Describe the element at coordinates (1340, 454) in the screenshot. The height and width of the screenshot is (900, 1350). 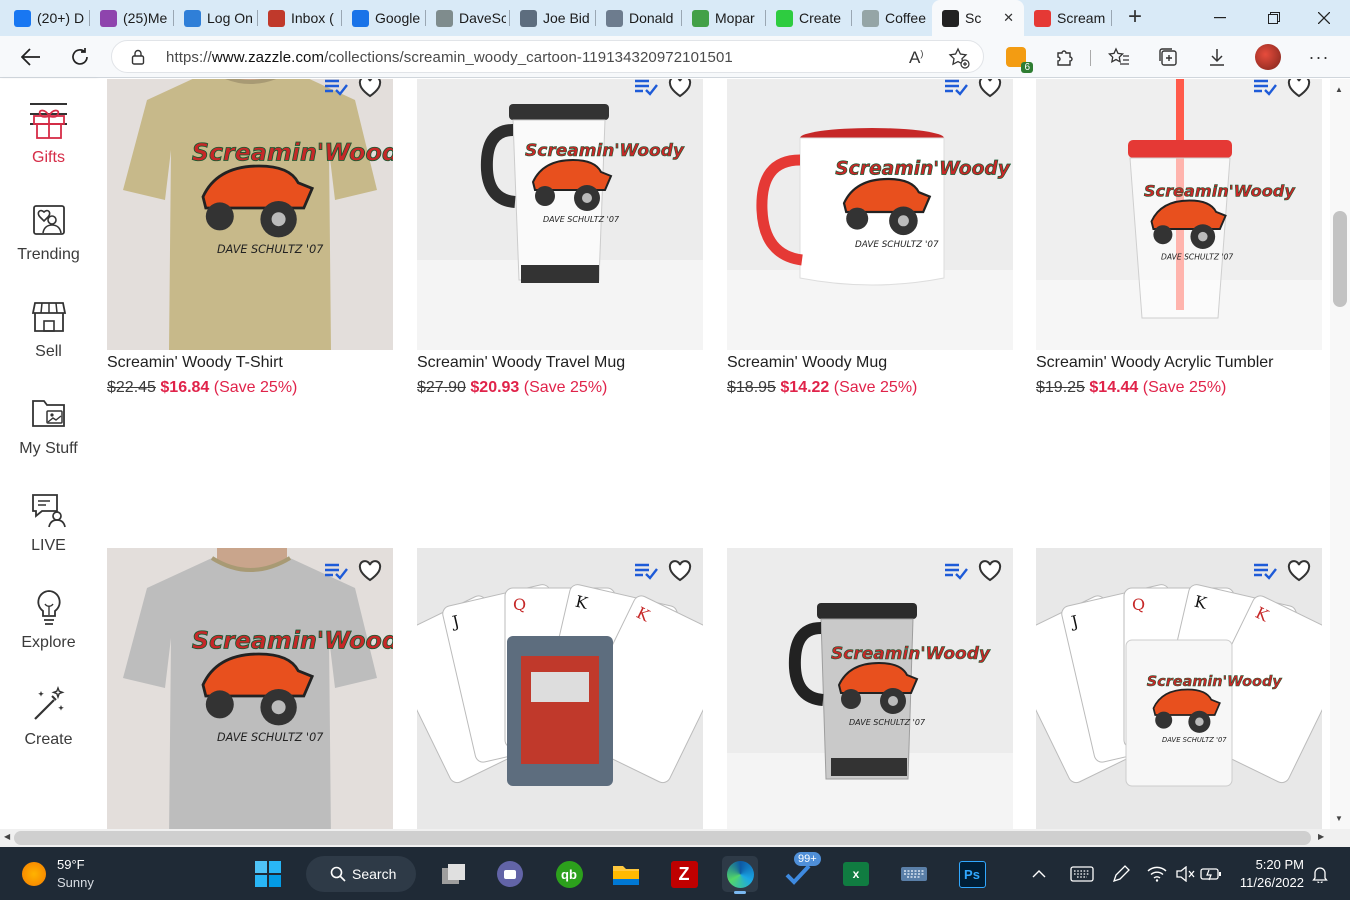
I see `vertical-scrollbar: ▲ ▼` at that location.